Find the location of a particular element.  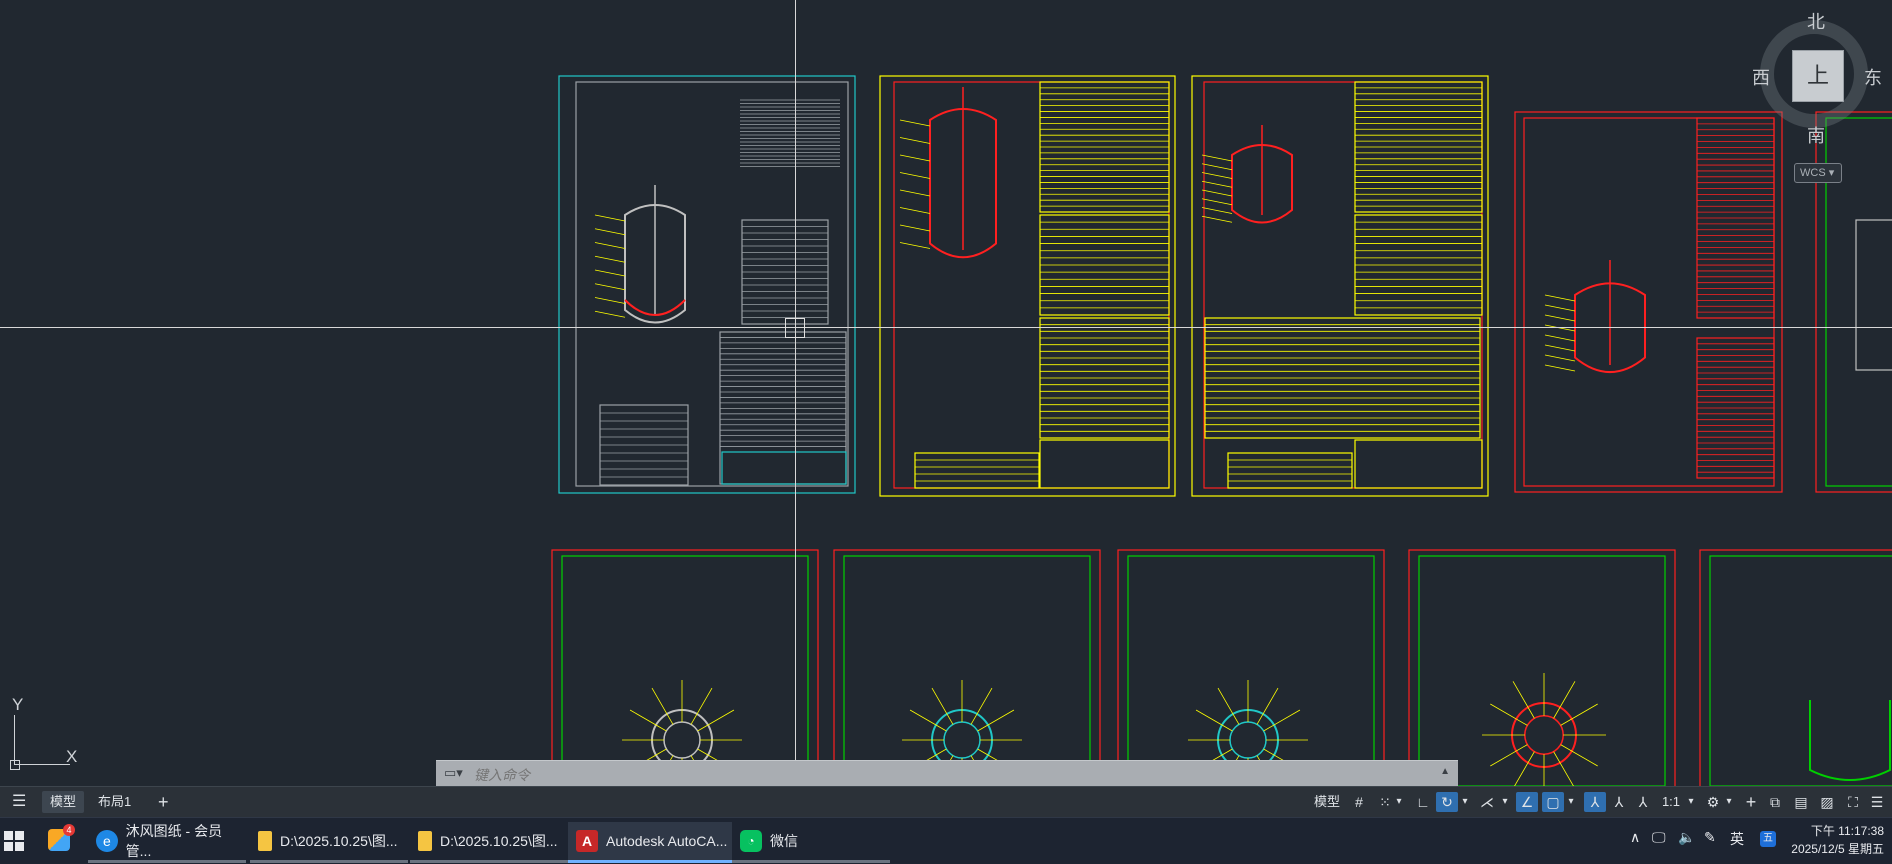

fullscreen-icon: ⛶ is located at coordinates (1853, 802).